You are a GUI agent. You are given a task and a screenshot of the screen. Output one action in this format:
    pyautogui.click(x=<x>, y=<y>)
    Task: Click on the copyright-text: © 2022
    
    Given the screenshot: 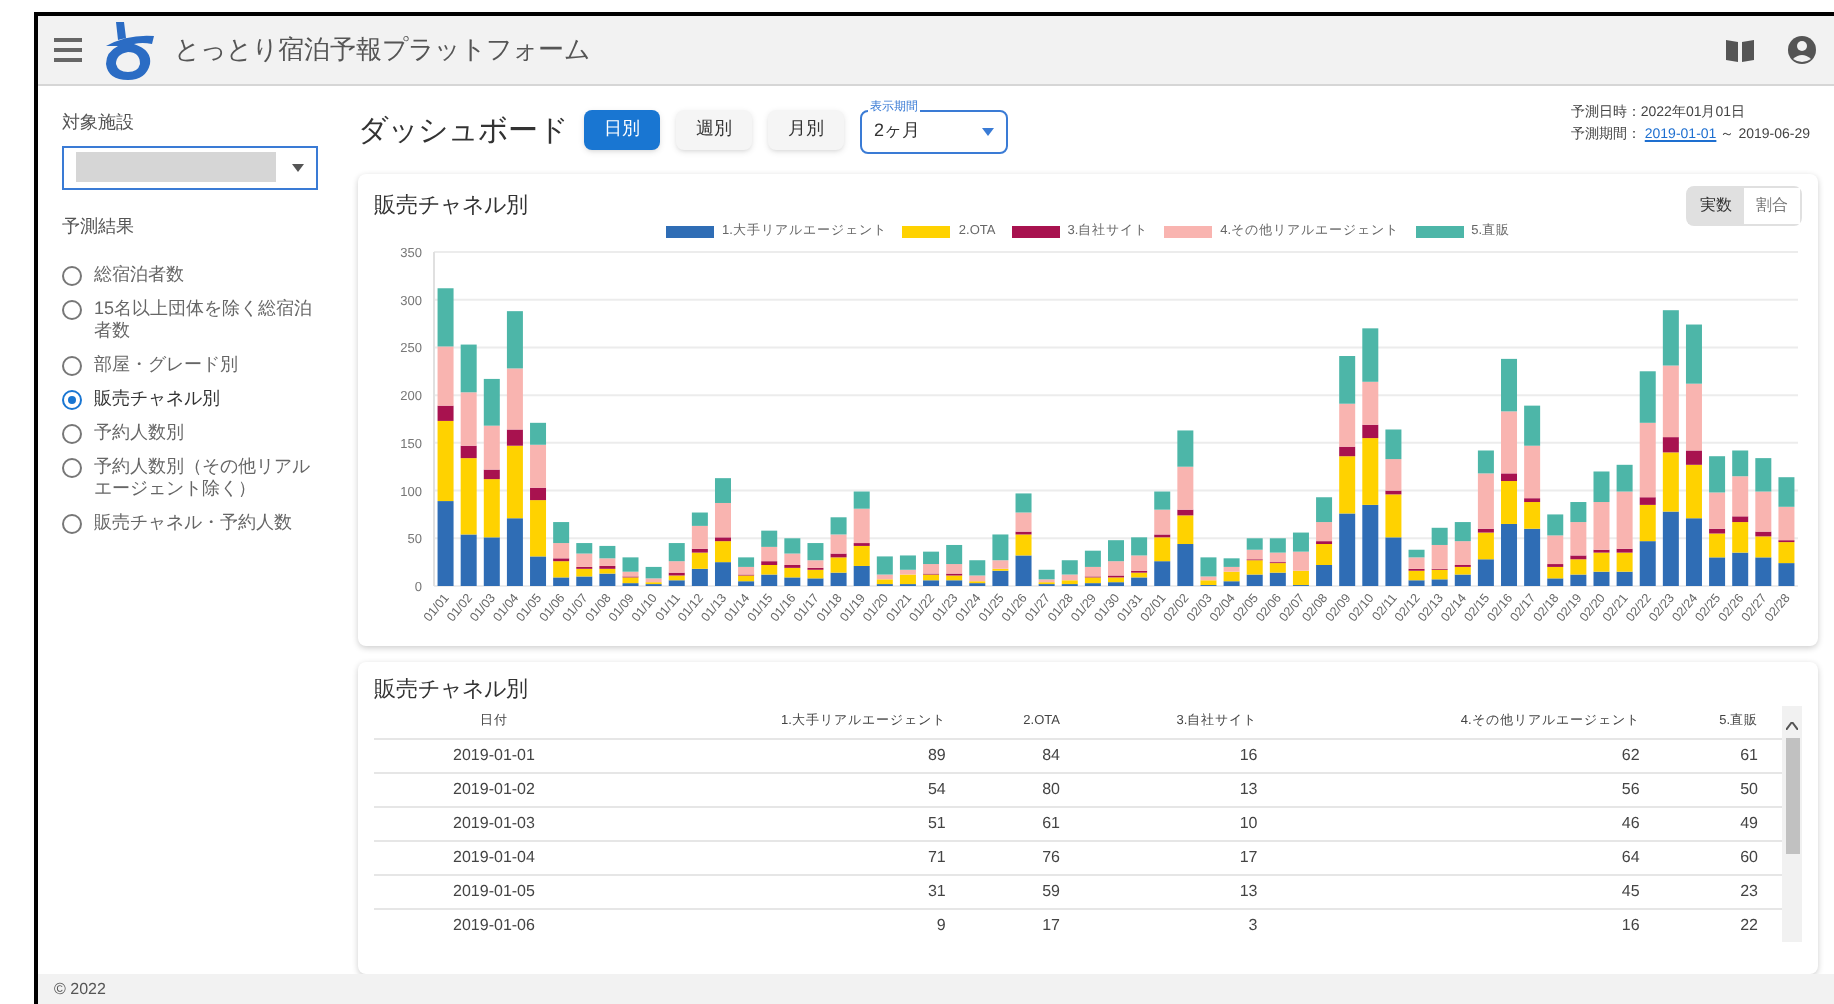 What is the action you would take?
    pyautogui.click(x=80, y=989)
    